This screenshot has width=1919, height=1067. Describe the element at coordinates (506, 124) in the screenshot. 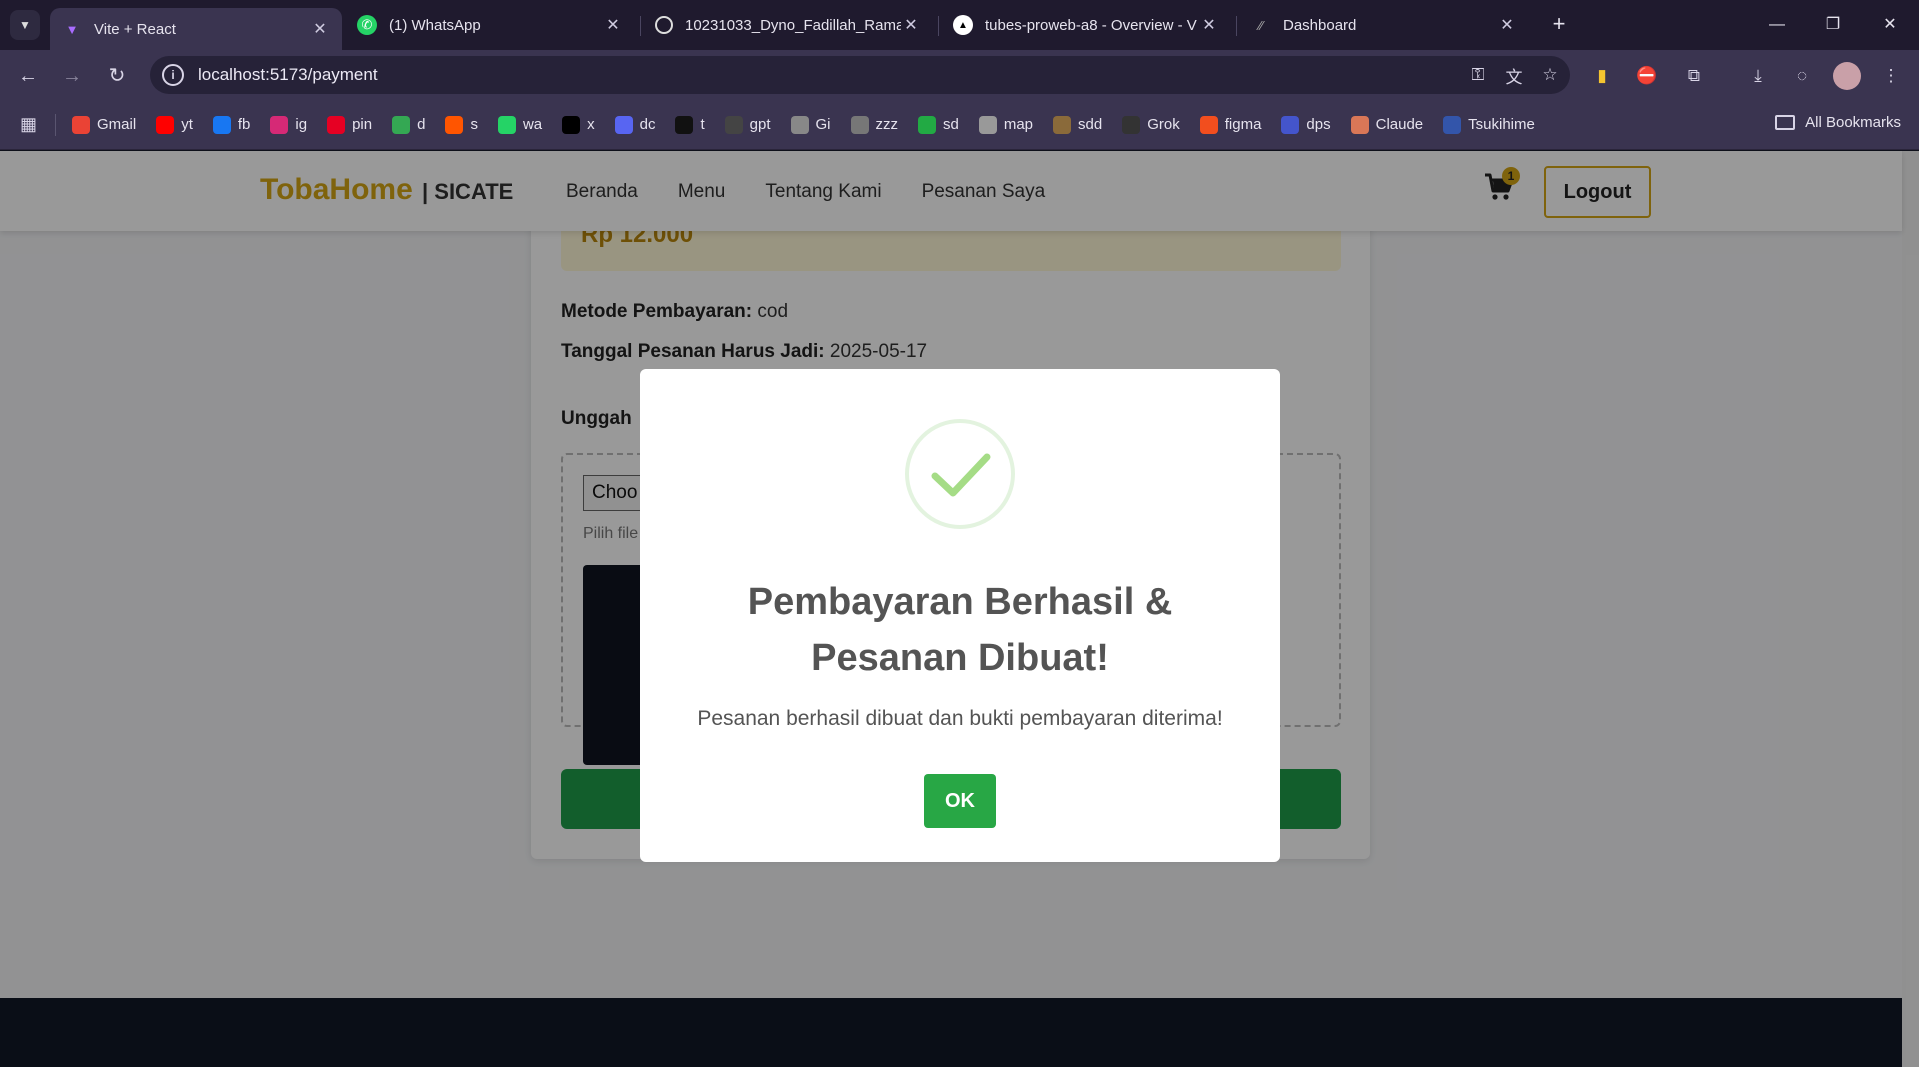

I see `whatsapp-icon` at that location.